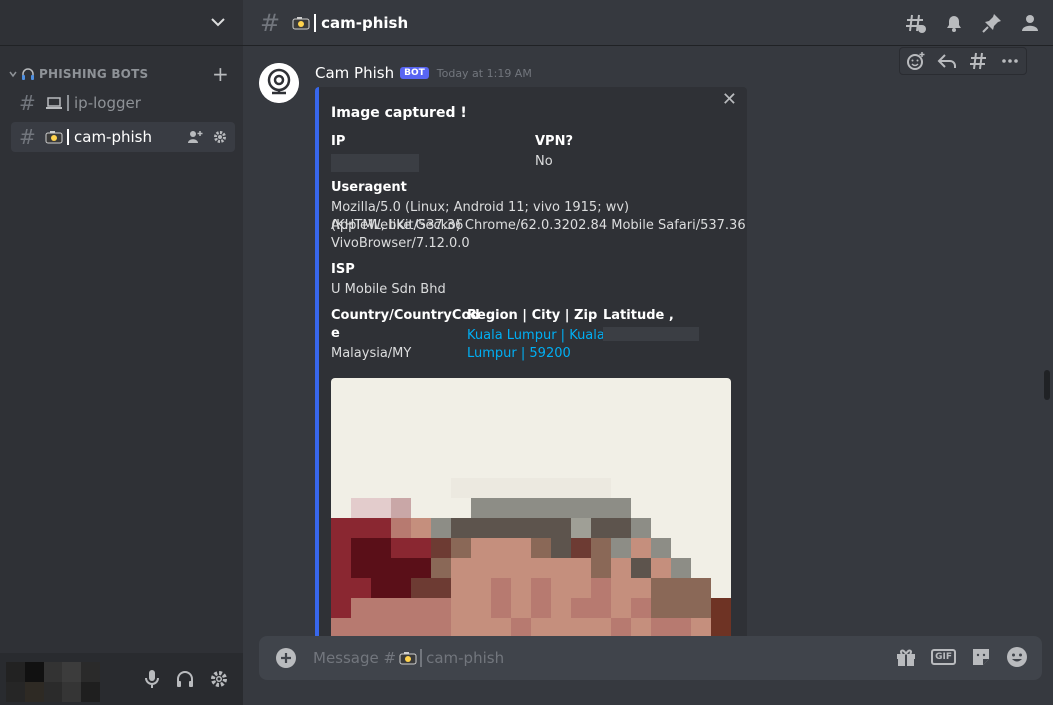 The width and height of the screenshot is (1053, 705). Describe the element at coordinates (1010, 61) in the screenshot. I see `more-icon` at that location.